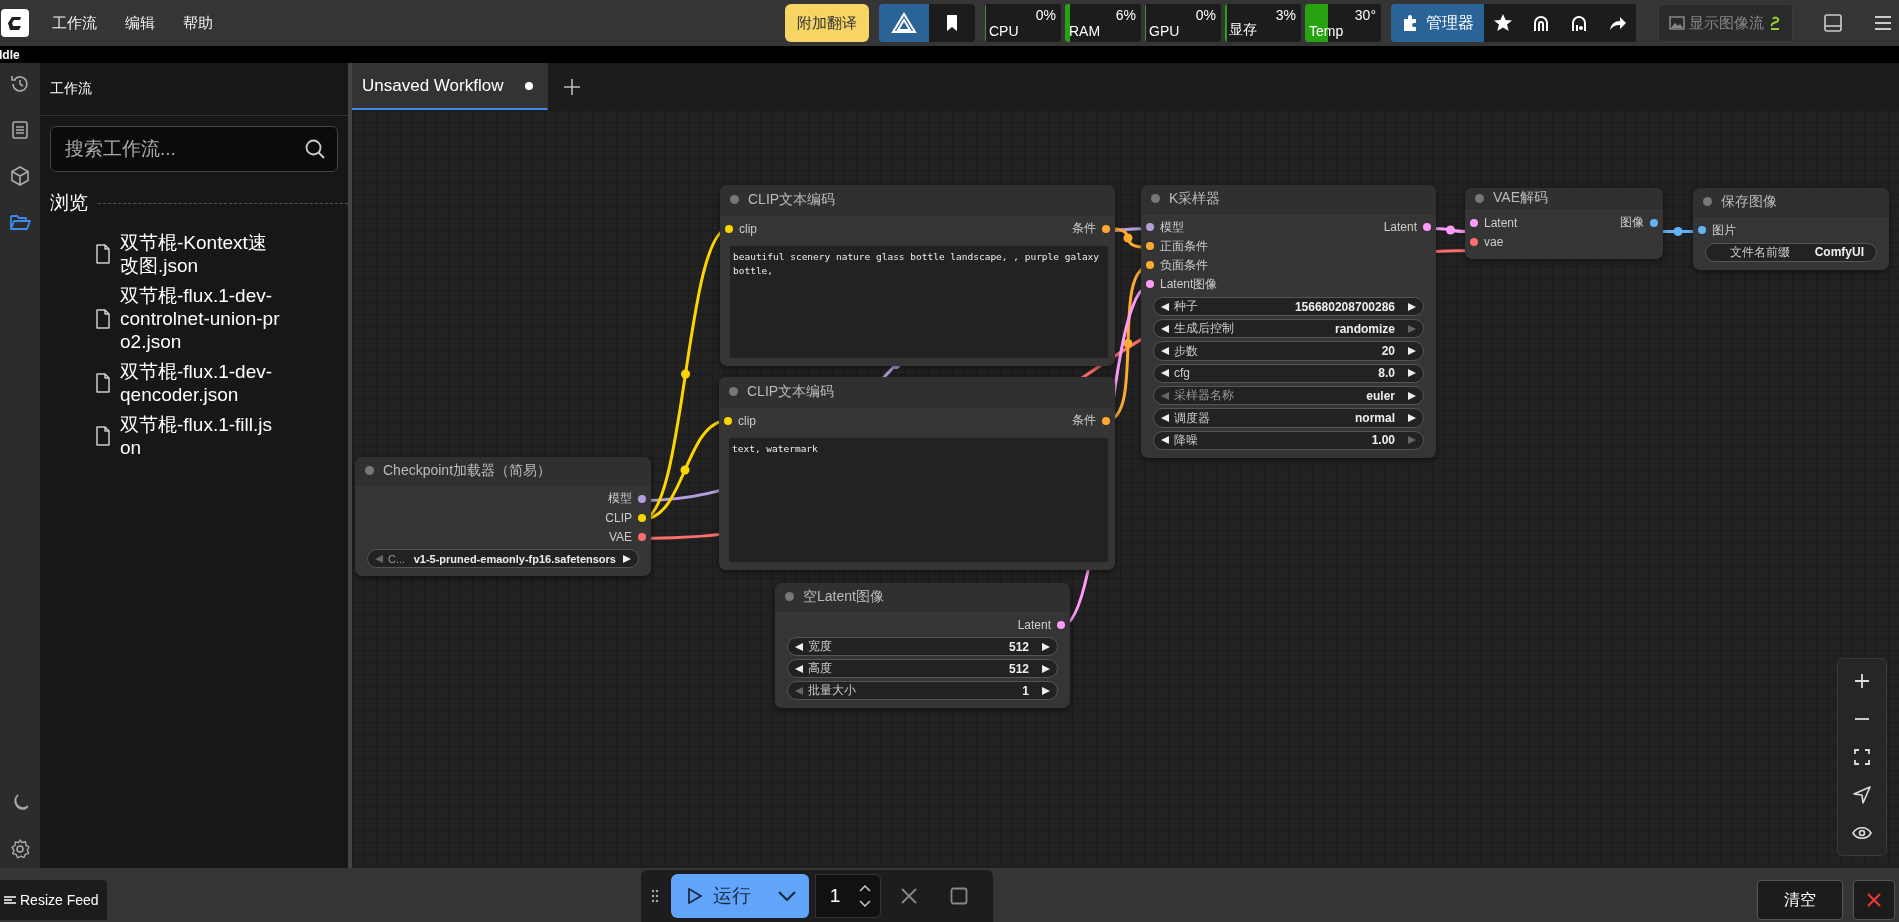 Image resolution: width=1899 pixels, height=922 pixels. I want to click on workflow-file-item: 双节棍-flux.1-dev-qencoder.json, so click(194, 383).